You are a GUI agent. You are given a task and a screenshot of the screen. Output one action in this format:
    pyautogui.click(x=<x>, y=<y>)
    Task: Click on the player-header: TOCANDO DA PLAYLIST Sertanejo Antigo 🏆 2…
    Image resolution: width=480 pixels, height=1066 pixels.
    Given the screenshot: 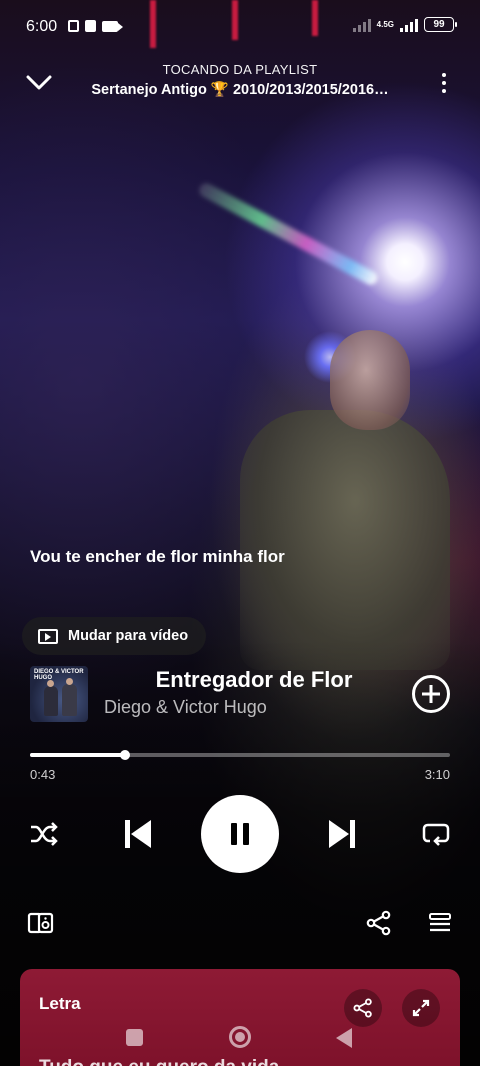 What is the action you would take?
    pyautogui.click(x=240, y=83)
    